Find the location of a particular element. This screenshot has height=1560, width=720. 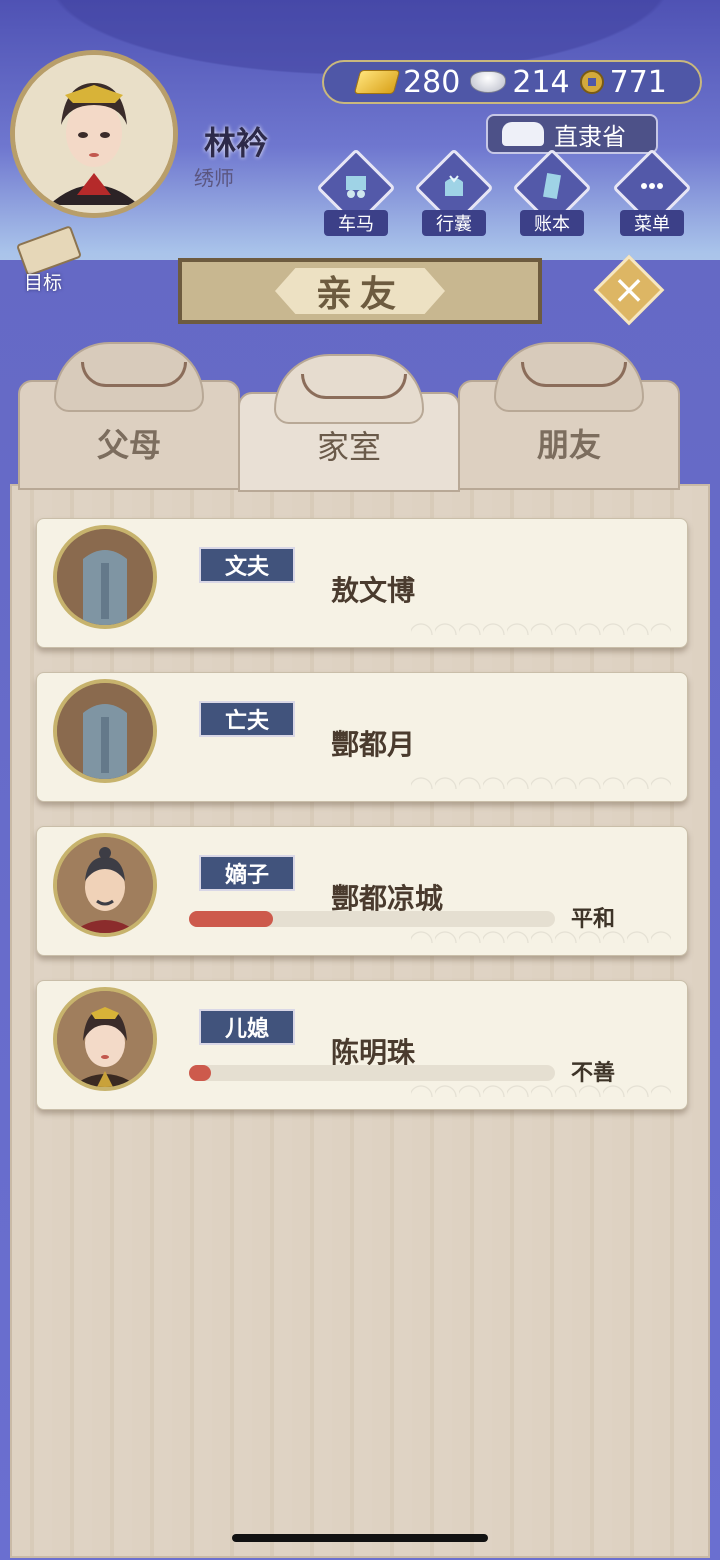

bundle-icon is located at coordinates (454, 185).